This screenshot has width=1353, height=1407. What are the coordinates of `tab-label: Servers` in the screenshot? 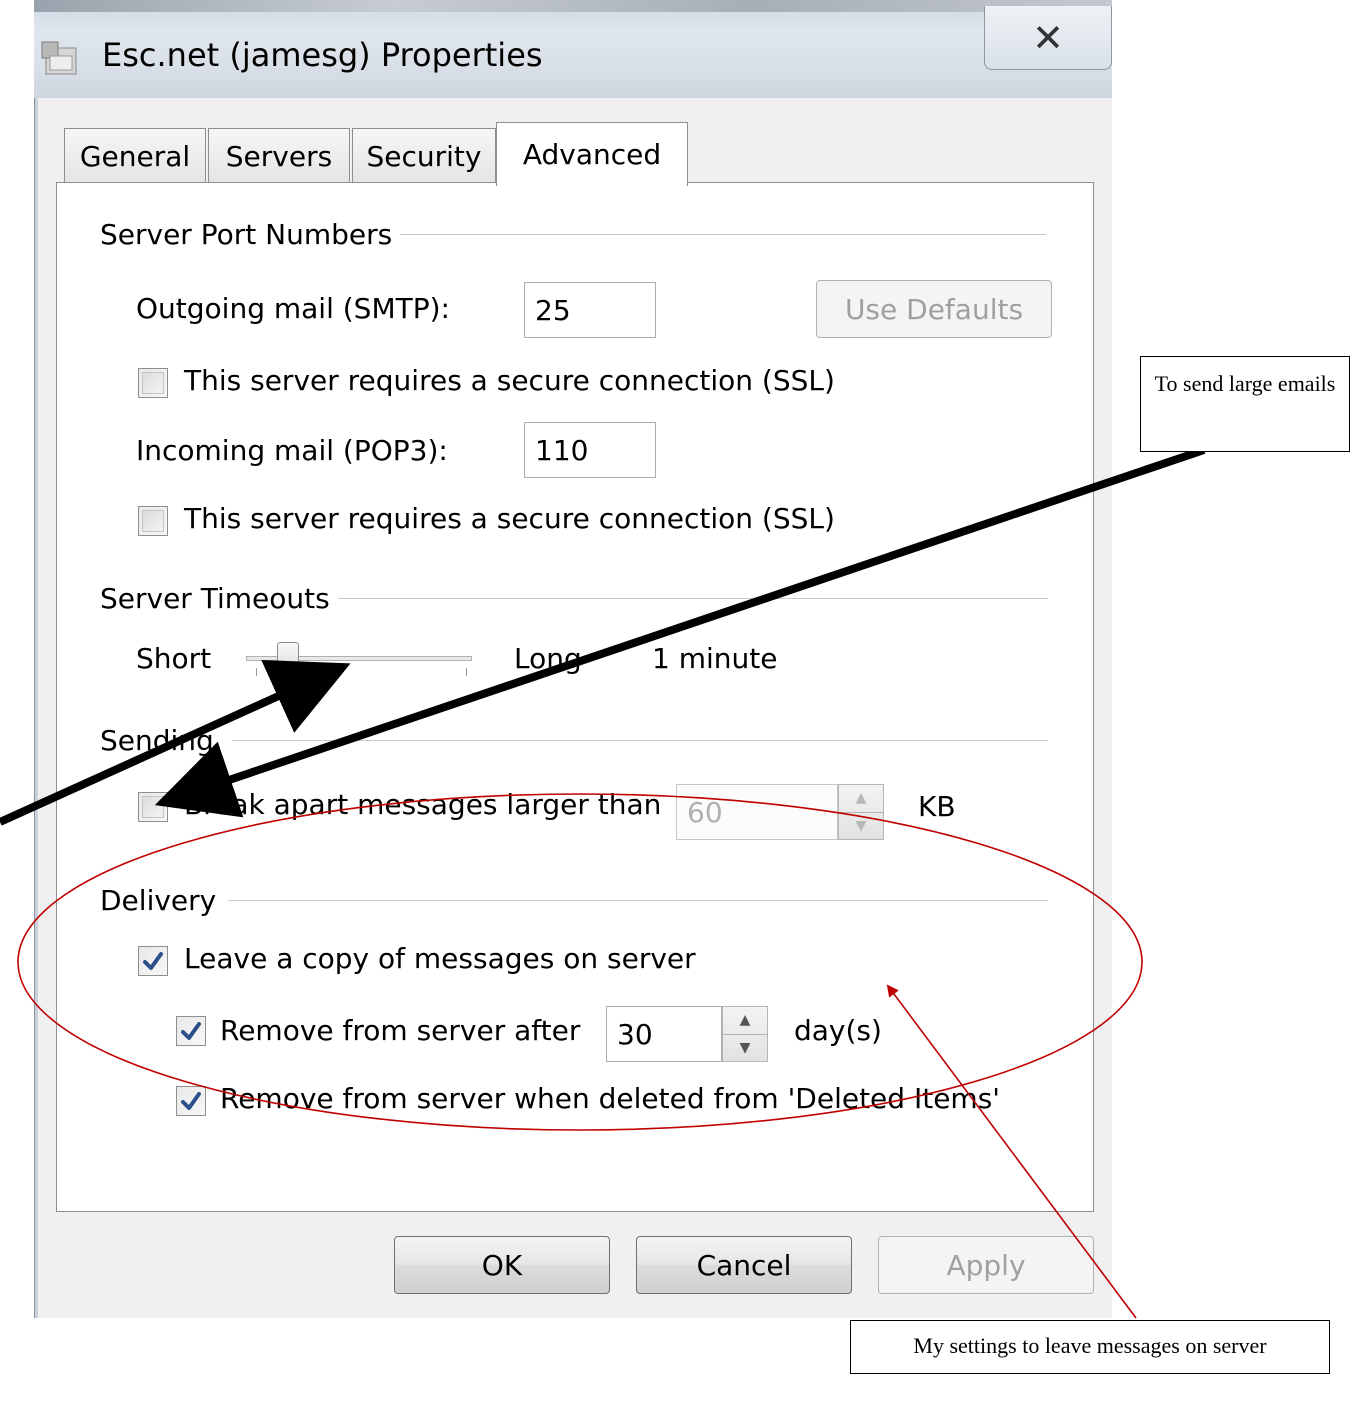 It's located at (279, 156).